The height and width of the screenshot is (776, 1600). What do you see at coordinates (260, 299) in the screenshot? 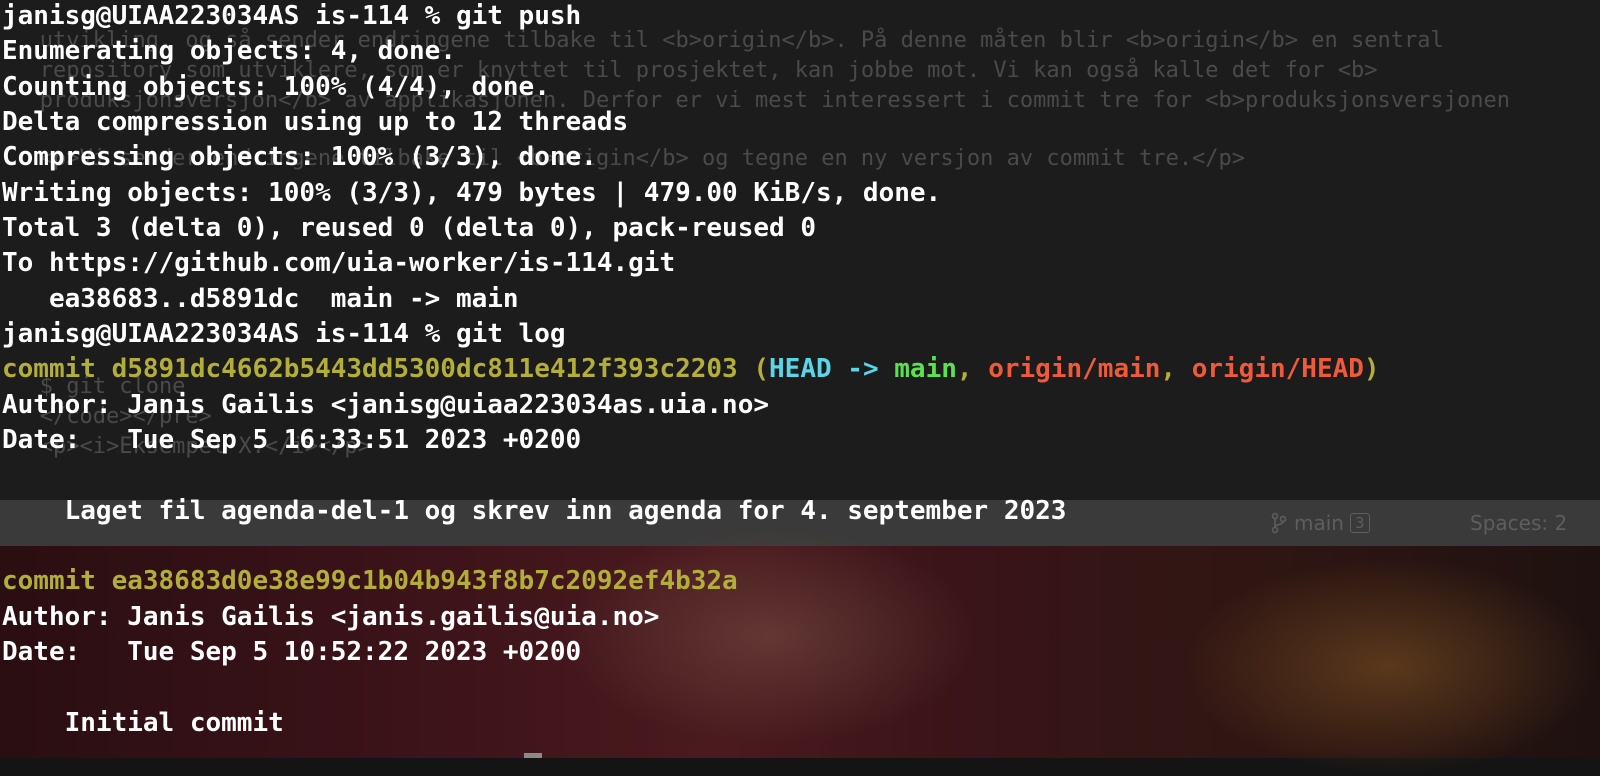
I see `output-line: ea38683..d5891dc main -> main` at bounding box center [260, 299].